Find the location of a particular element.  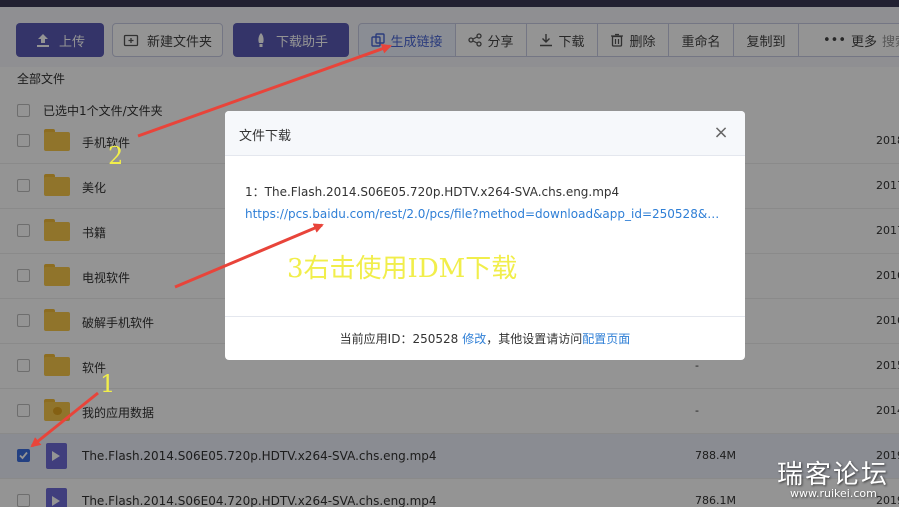

annotation-step2: 2 is located at coordinates (116, 156).